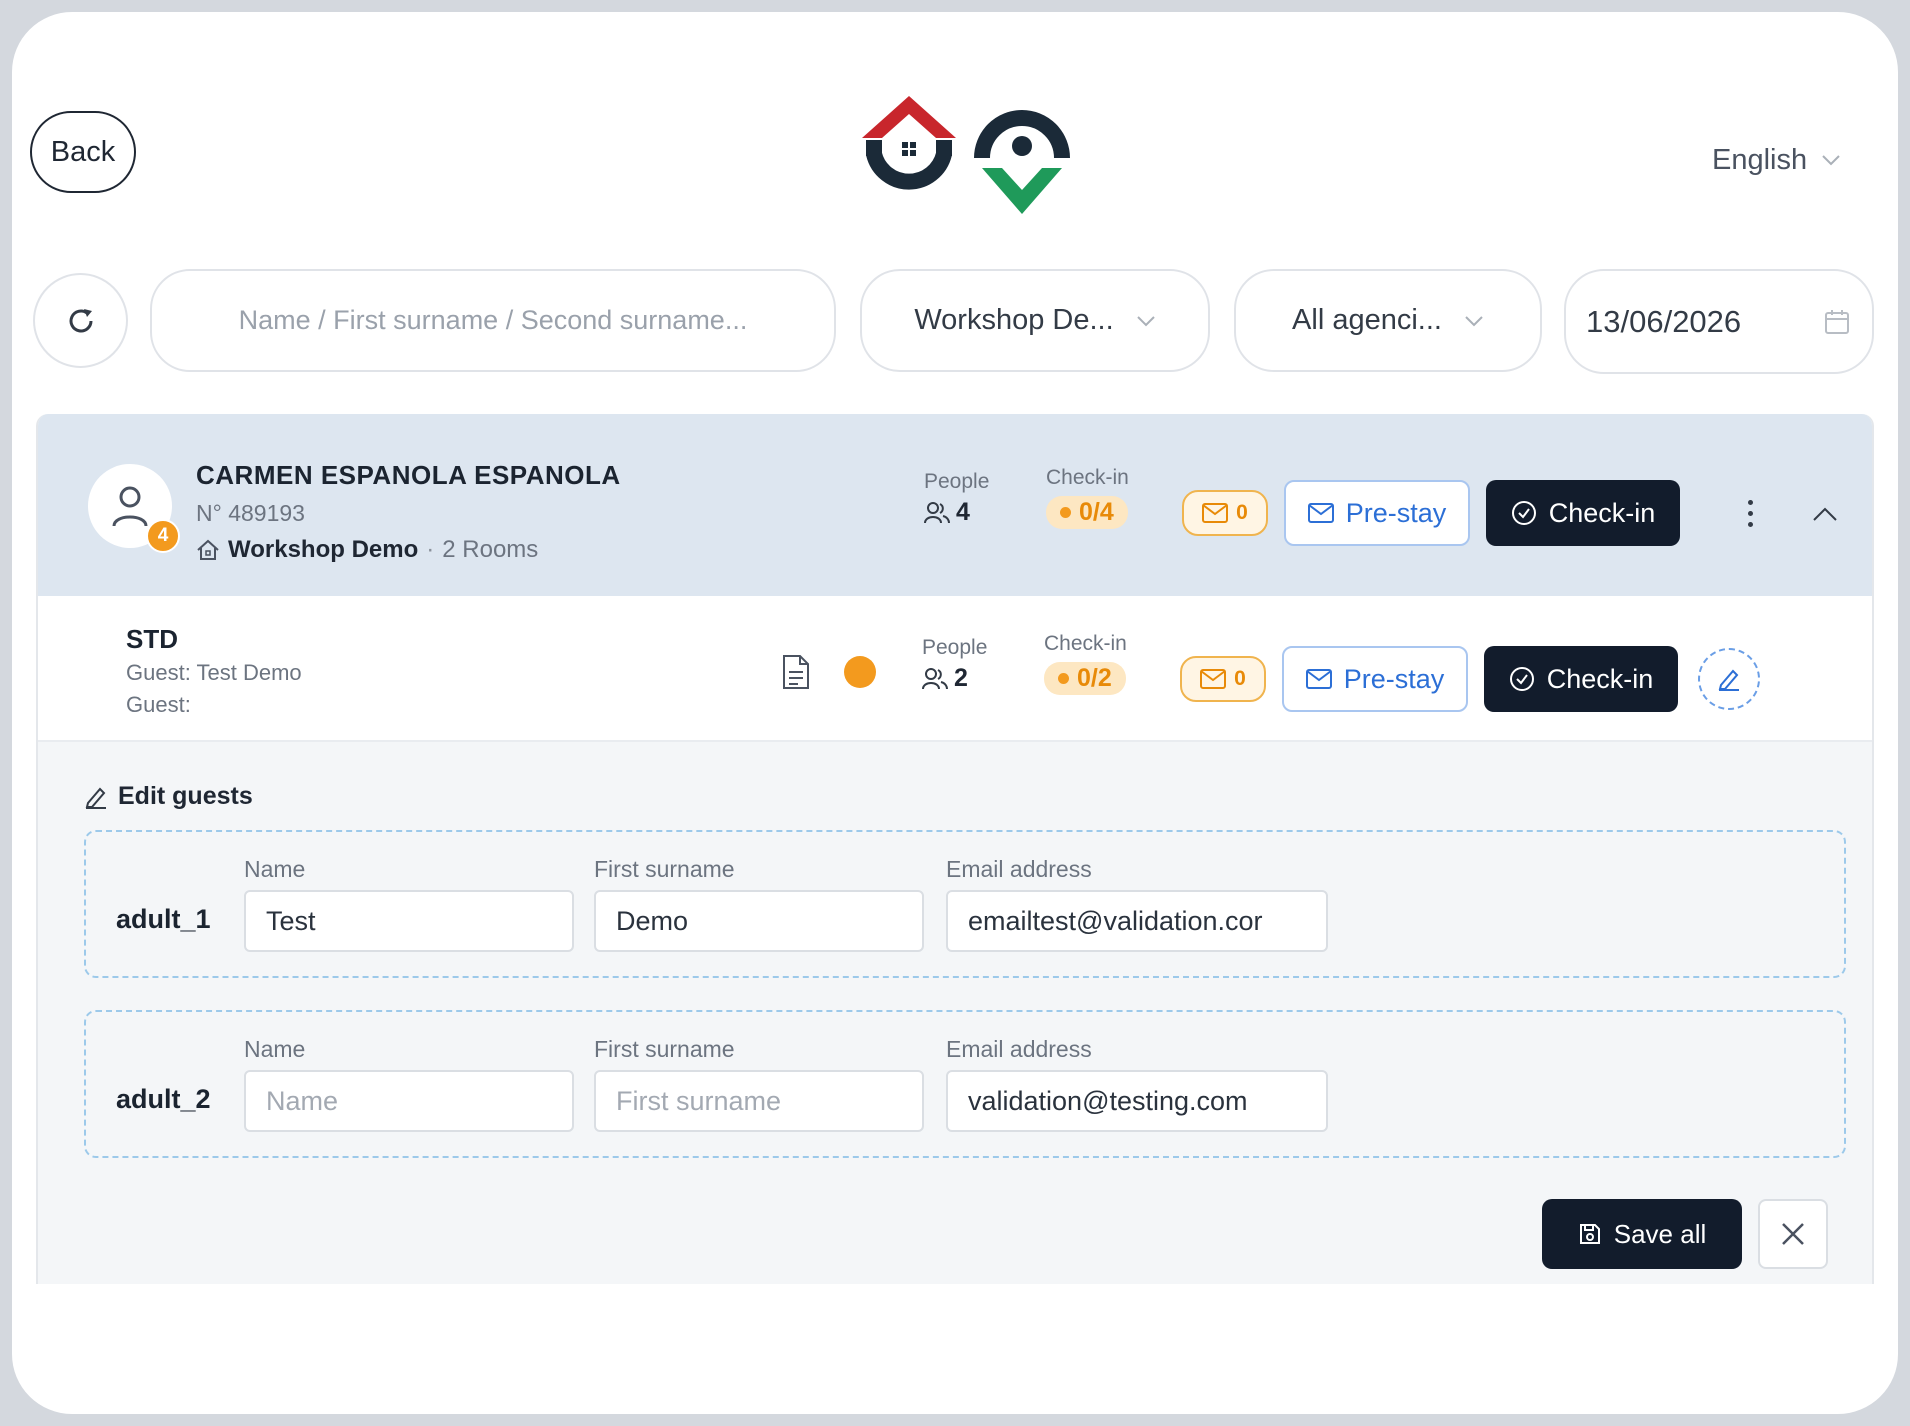 Image resolution: width=1910 pixels, height=1426 pixels. I want to click on language-selector: English, so click(1776, 160).